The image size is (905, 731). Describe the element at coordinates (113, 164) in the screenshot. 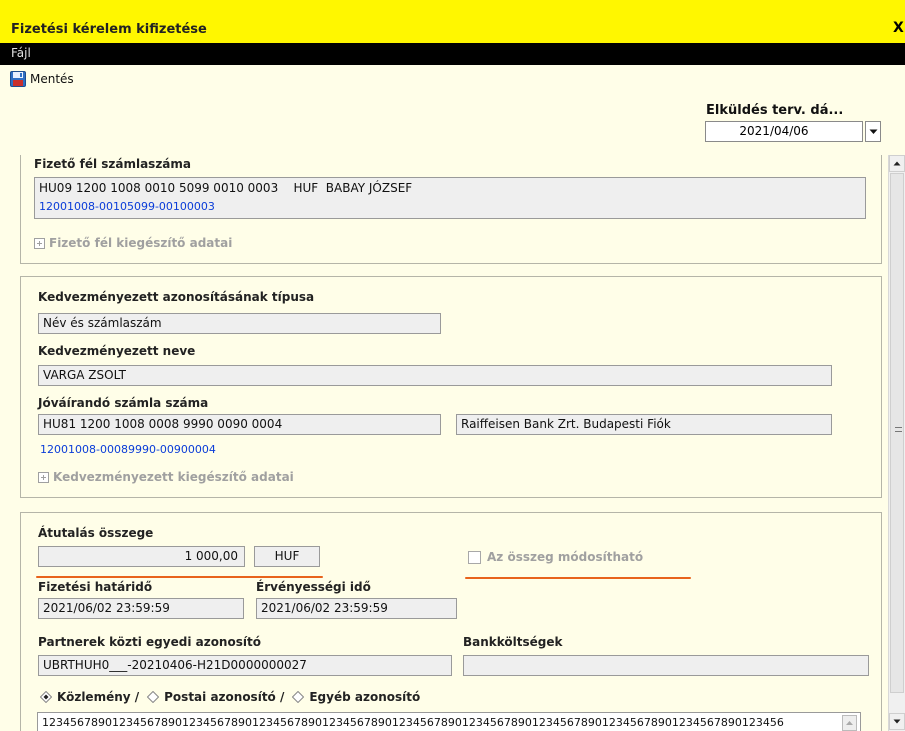

I see `payer-account-label: Fizető fél számlaszáma` at that location.